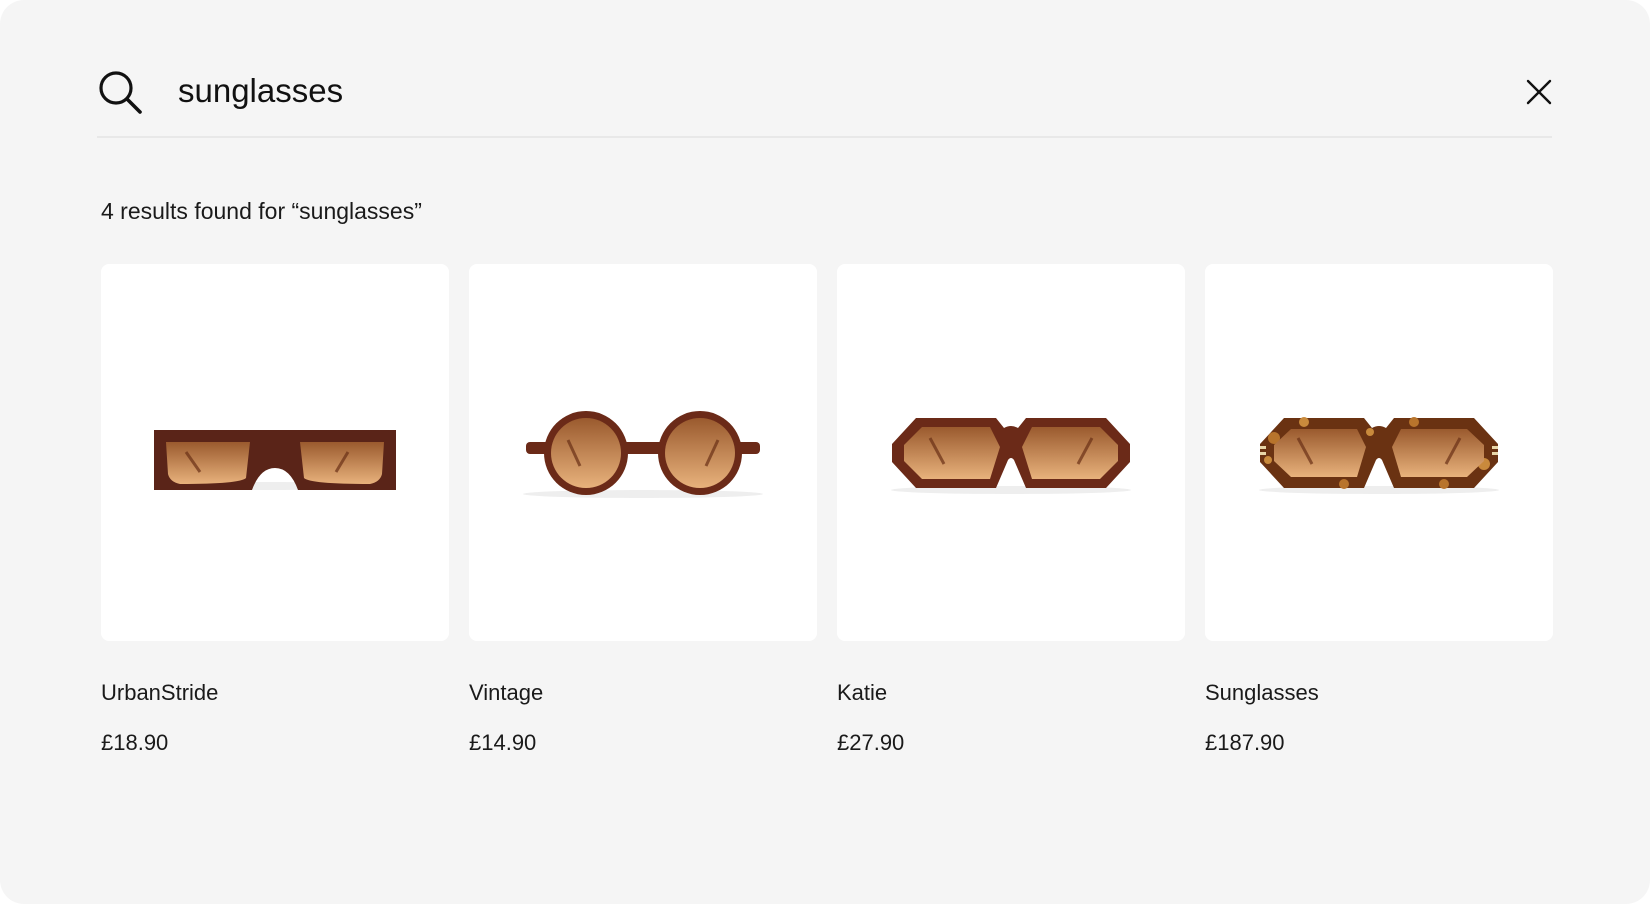 This screenshot has height=904, width=1650. I want to click on search-icon, so click(120, 92).